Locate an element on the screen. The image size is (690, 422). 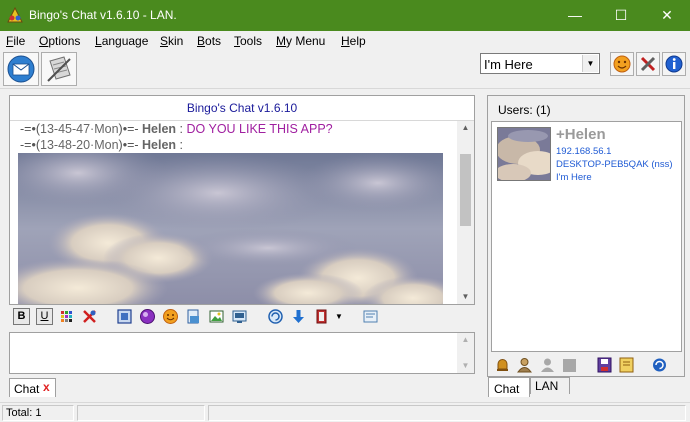
scroll-thumb is located at coordinates (465, 190).